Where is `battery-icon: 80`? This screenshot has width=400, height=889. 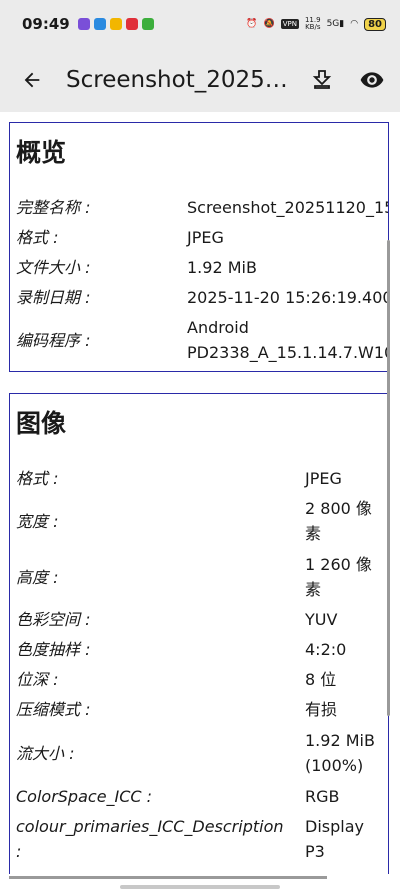 battery-icon: 80 is located at coordinates (375, 24).